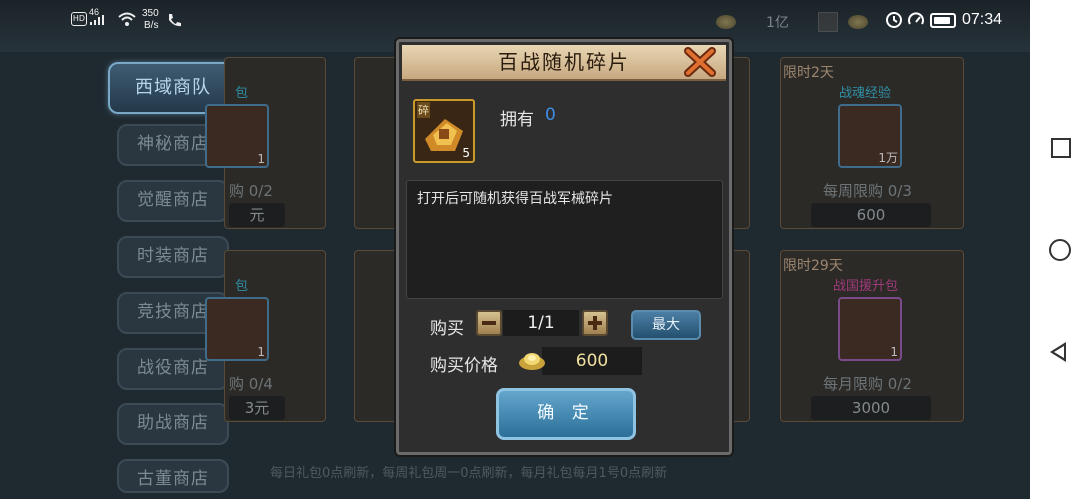 This screenshot has width=1080, height=499. I want to click on own-value: 0, so click(550, 115).